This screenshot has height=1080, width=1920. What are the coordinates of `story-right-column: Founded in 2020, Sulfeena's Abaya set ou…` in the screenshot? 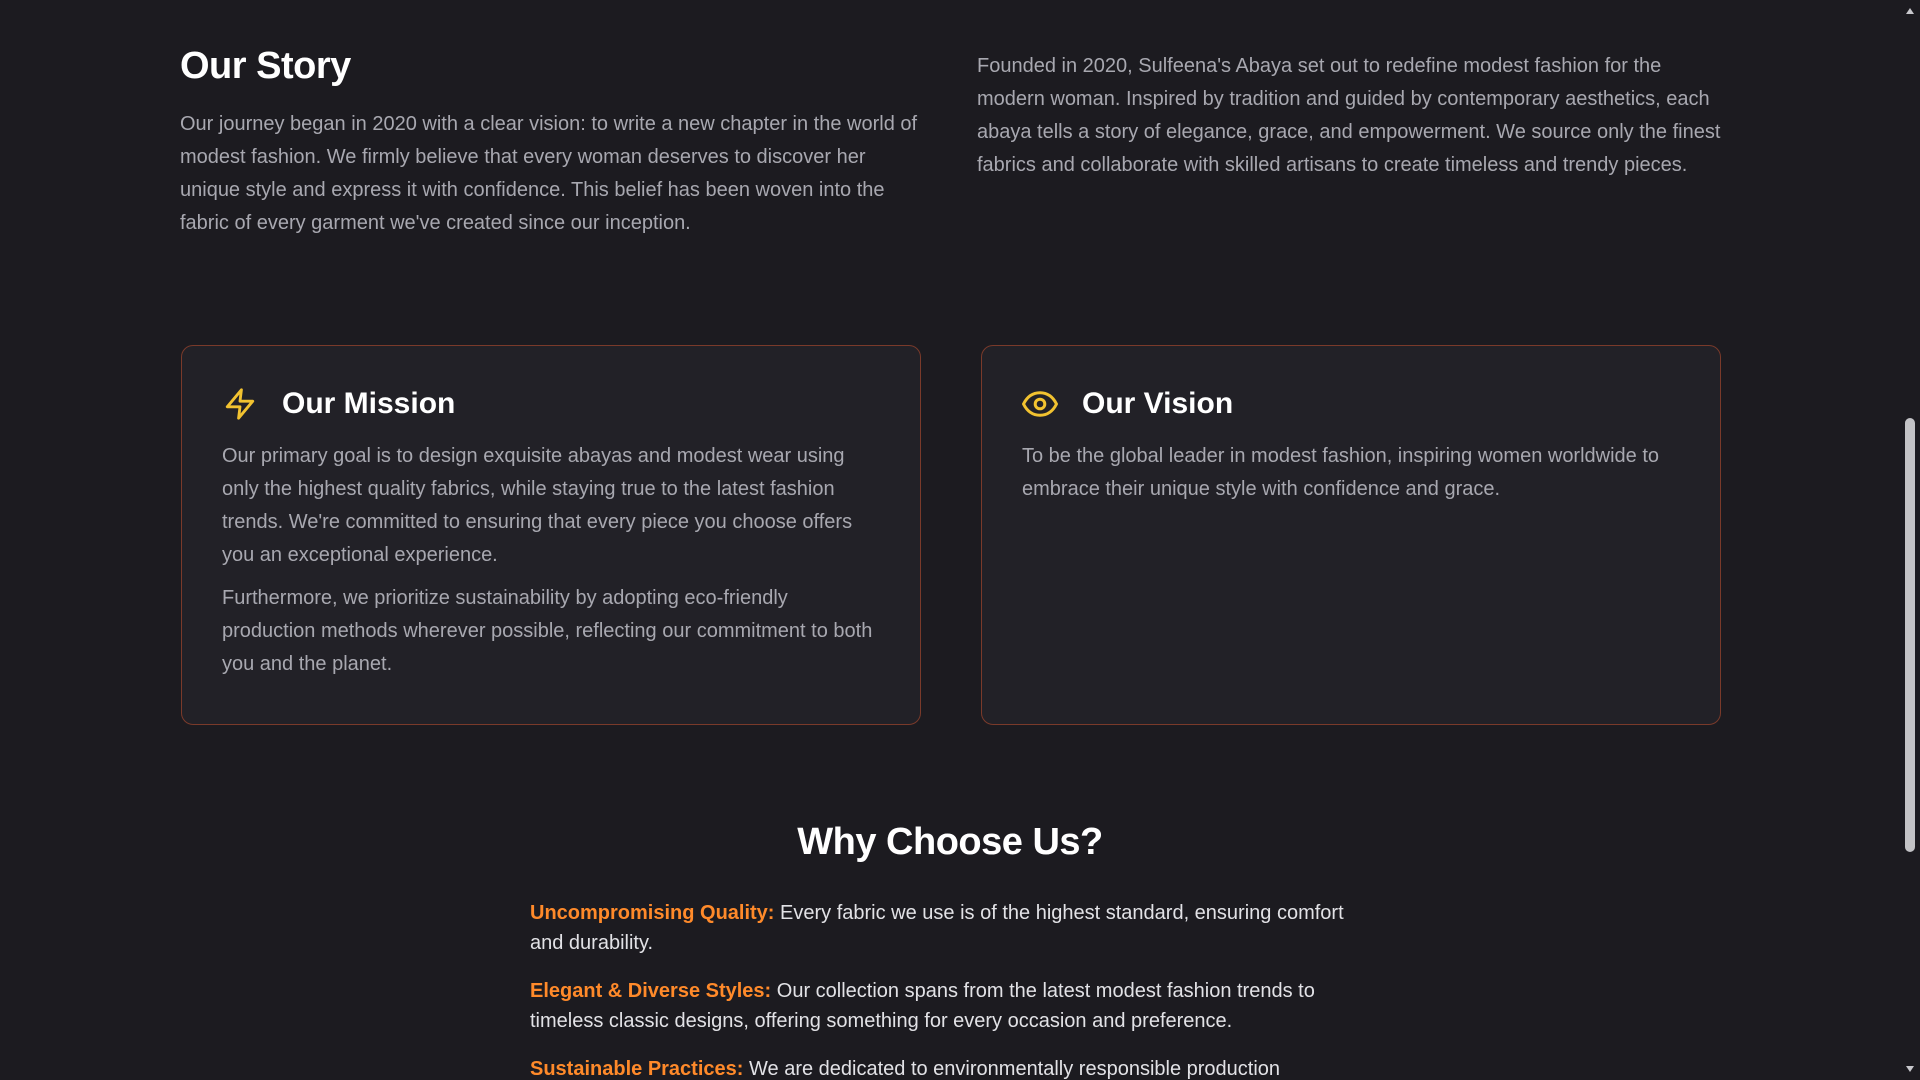 It's located at (1349, 142).